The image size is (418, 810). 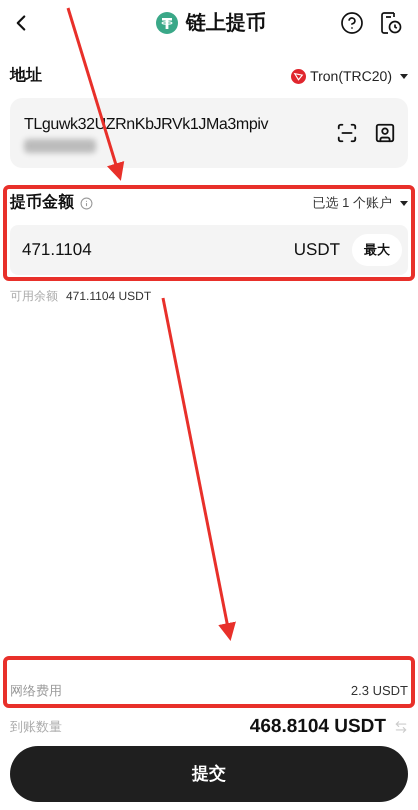 What do you see at coordinates (349, 76) in the screenshot?
I see `network-selector: Tron(TRC20)` at bounding box center [349, 76].